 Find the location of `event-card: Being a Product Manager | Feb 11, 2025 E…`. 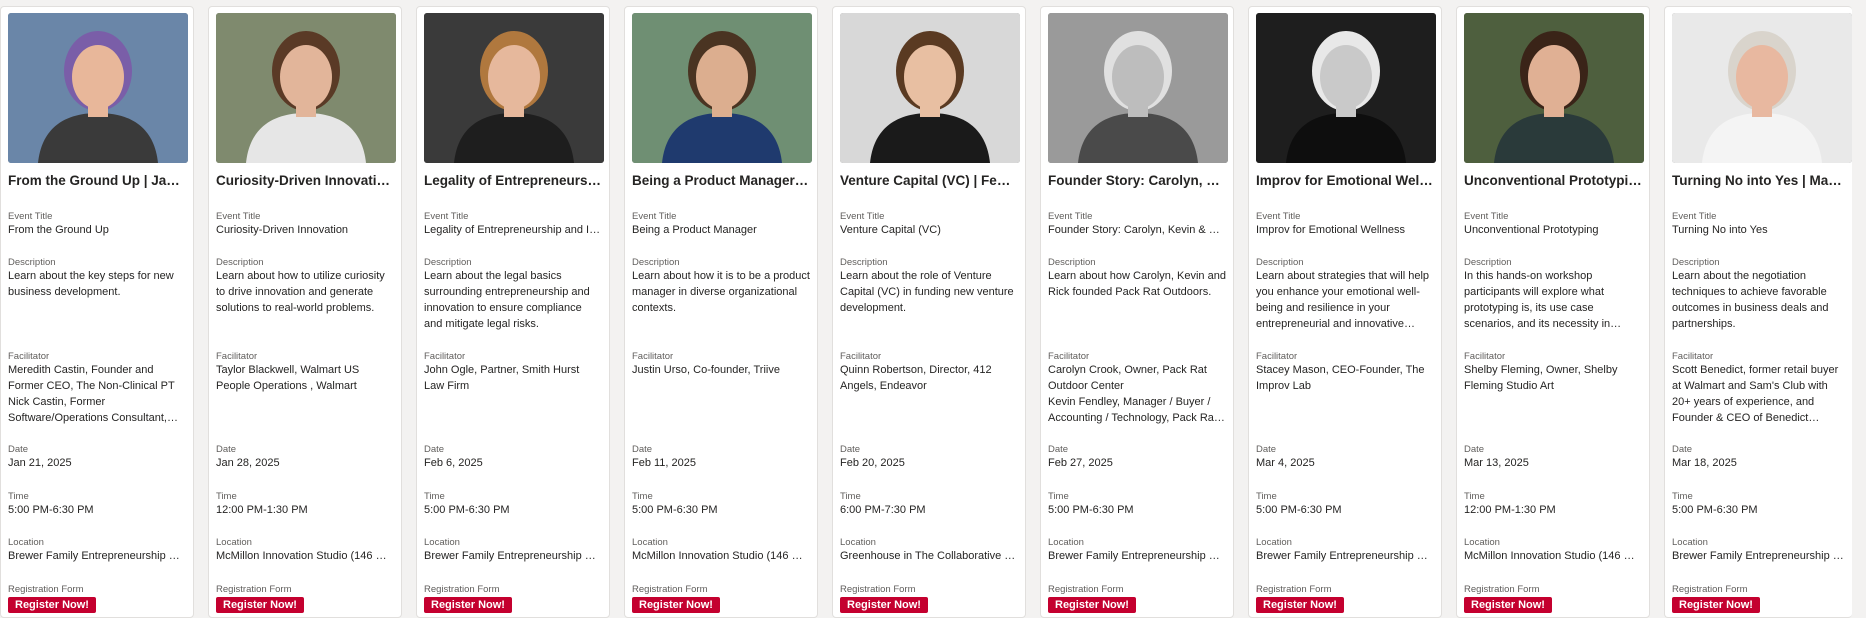

event-card: Being a Product Manager | Feb 11, 2025 E… is located at coordinates (721, 312).